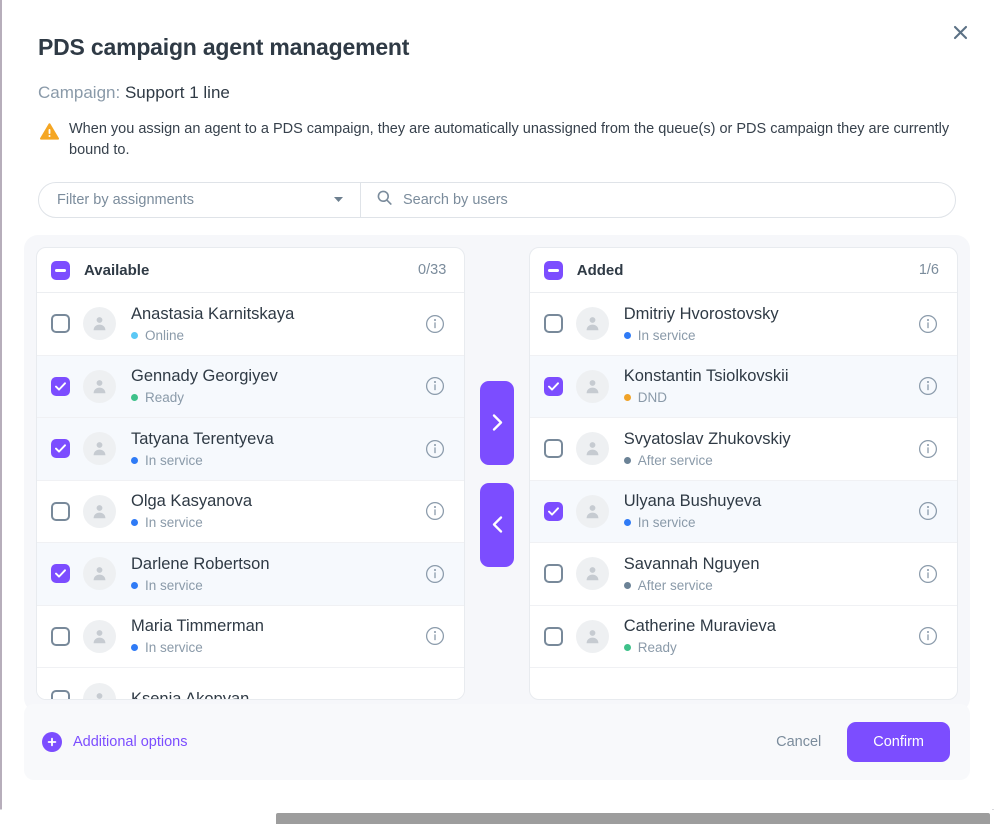  What do you see at coordinates (60, 270) in the screenshot?
I see `available-select-all-checkbox` at bounding box center [60, 270].